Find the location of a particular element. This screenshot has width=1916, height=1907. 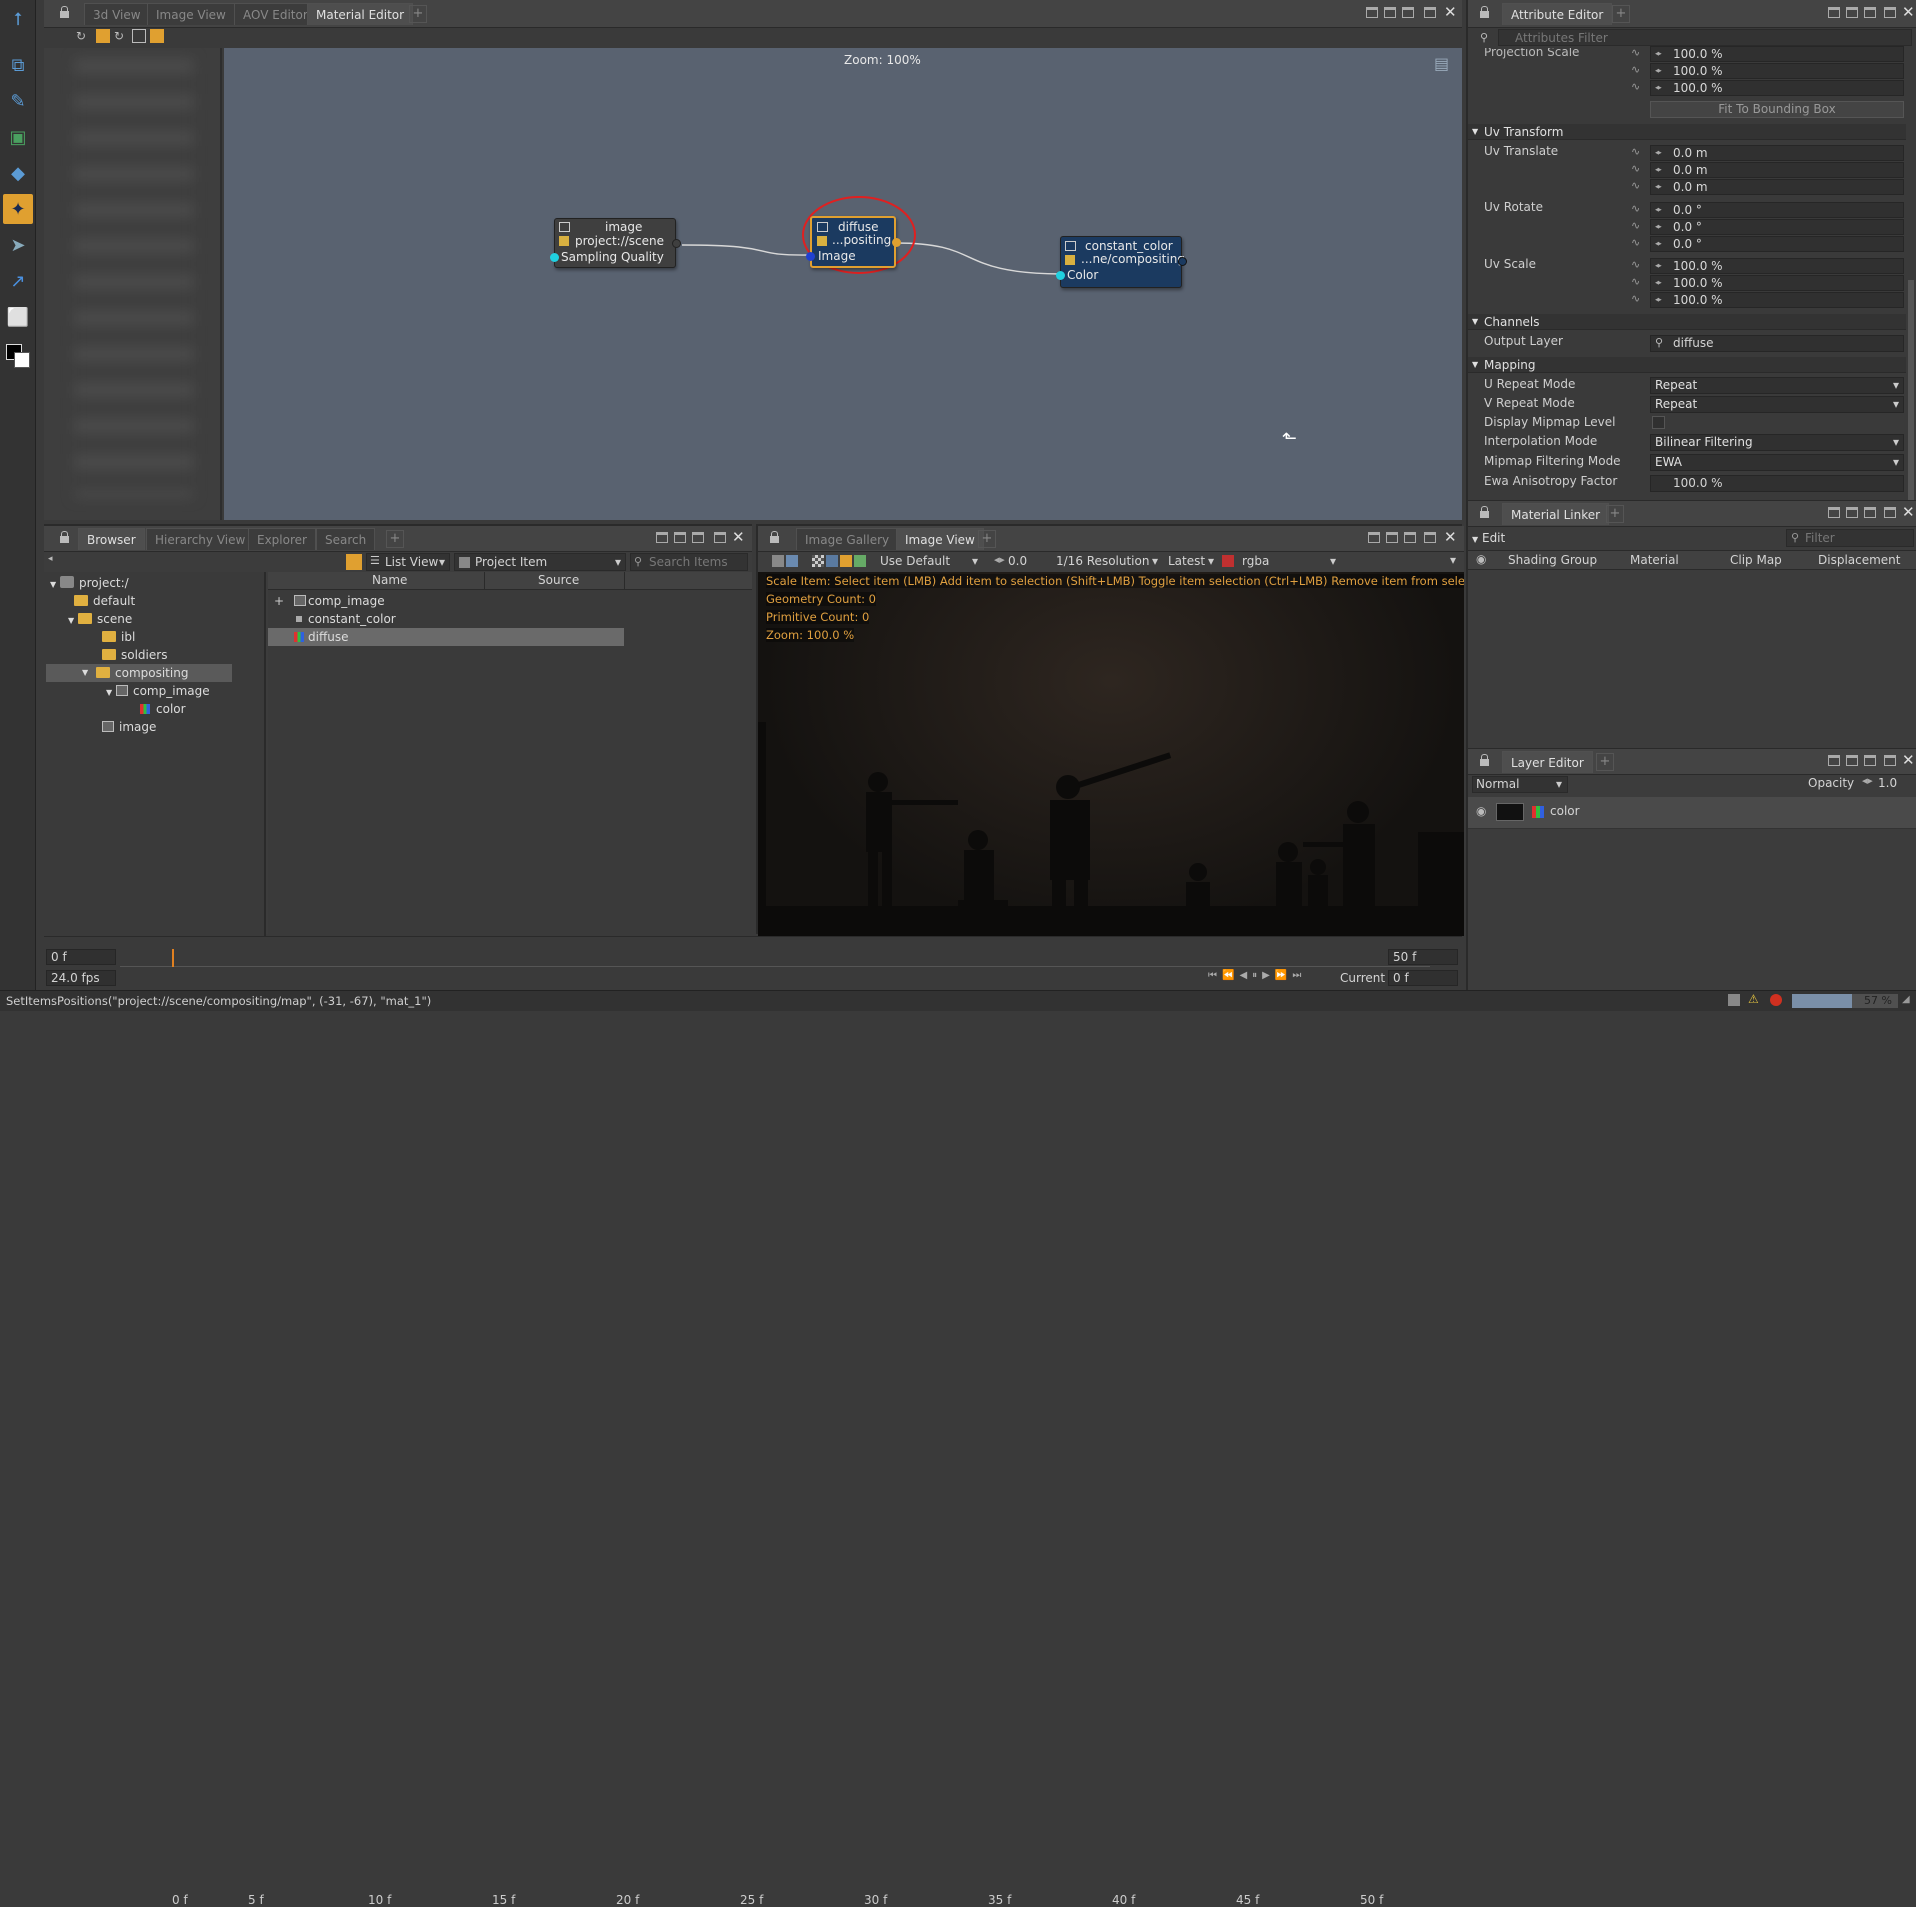

mapping-section: Mapping is located at coordinates (1687, 365).